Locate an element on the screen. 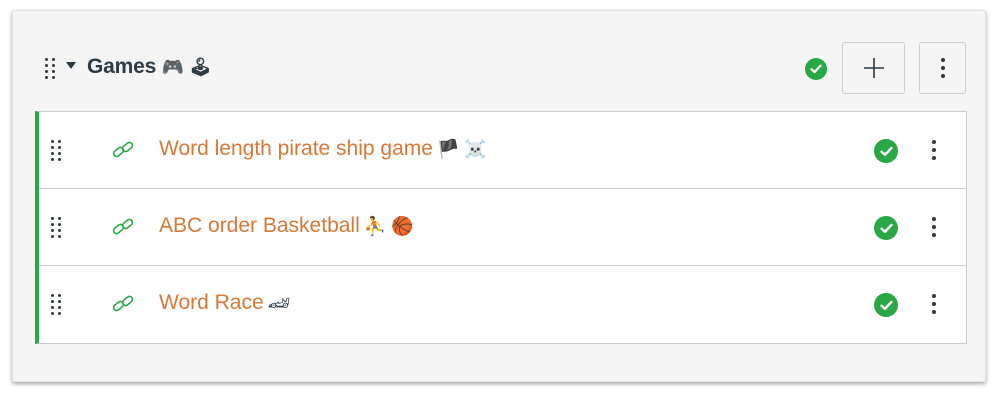 This screenshot has width=999, height=402. plus-icon is located at coordinates (873, 68).